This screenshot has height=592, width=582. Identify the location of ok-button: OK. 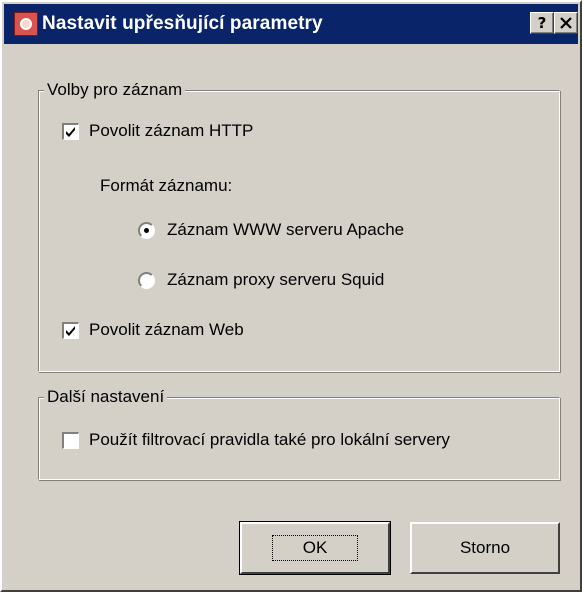
(315, 548).